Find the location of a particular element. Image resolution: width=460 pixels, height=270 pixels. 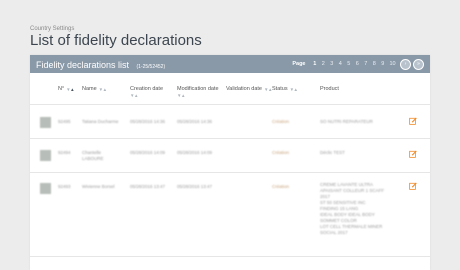

column-creation-date: Creation date is located at coordinates (146, 89).